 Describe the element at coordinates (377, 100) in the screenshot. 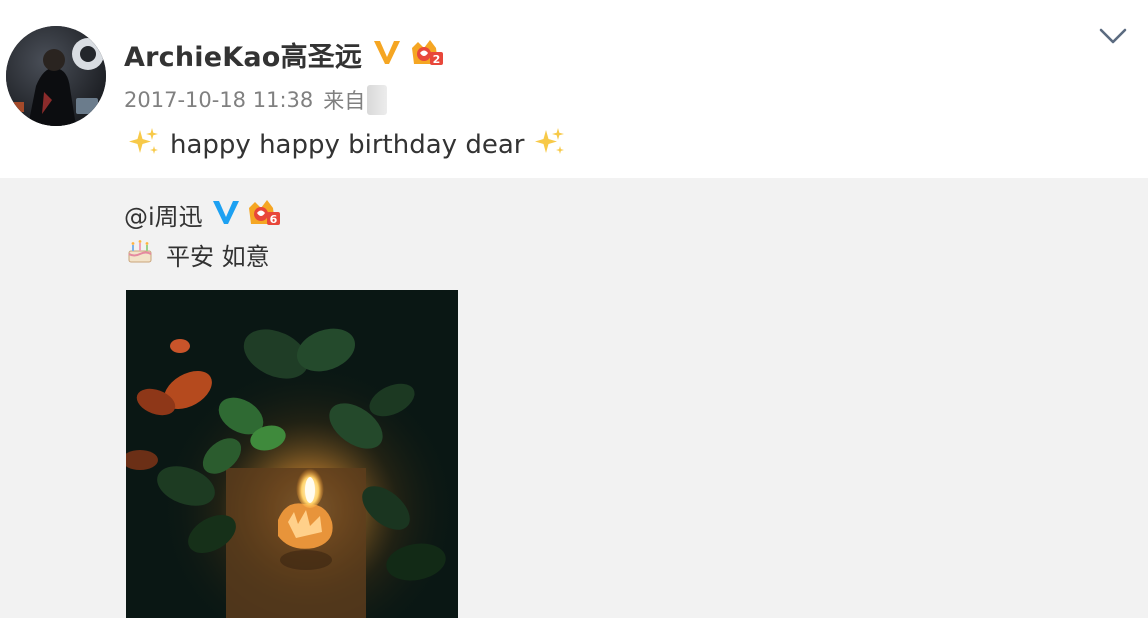

I see `source-cutoff` at that location.